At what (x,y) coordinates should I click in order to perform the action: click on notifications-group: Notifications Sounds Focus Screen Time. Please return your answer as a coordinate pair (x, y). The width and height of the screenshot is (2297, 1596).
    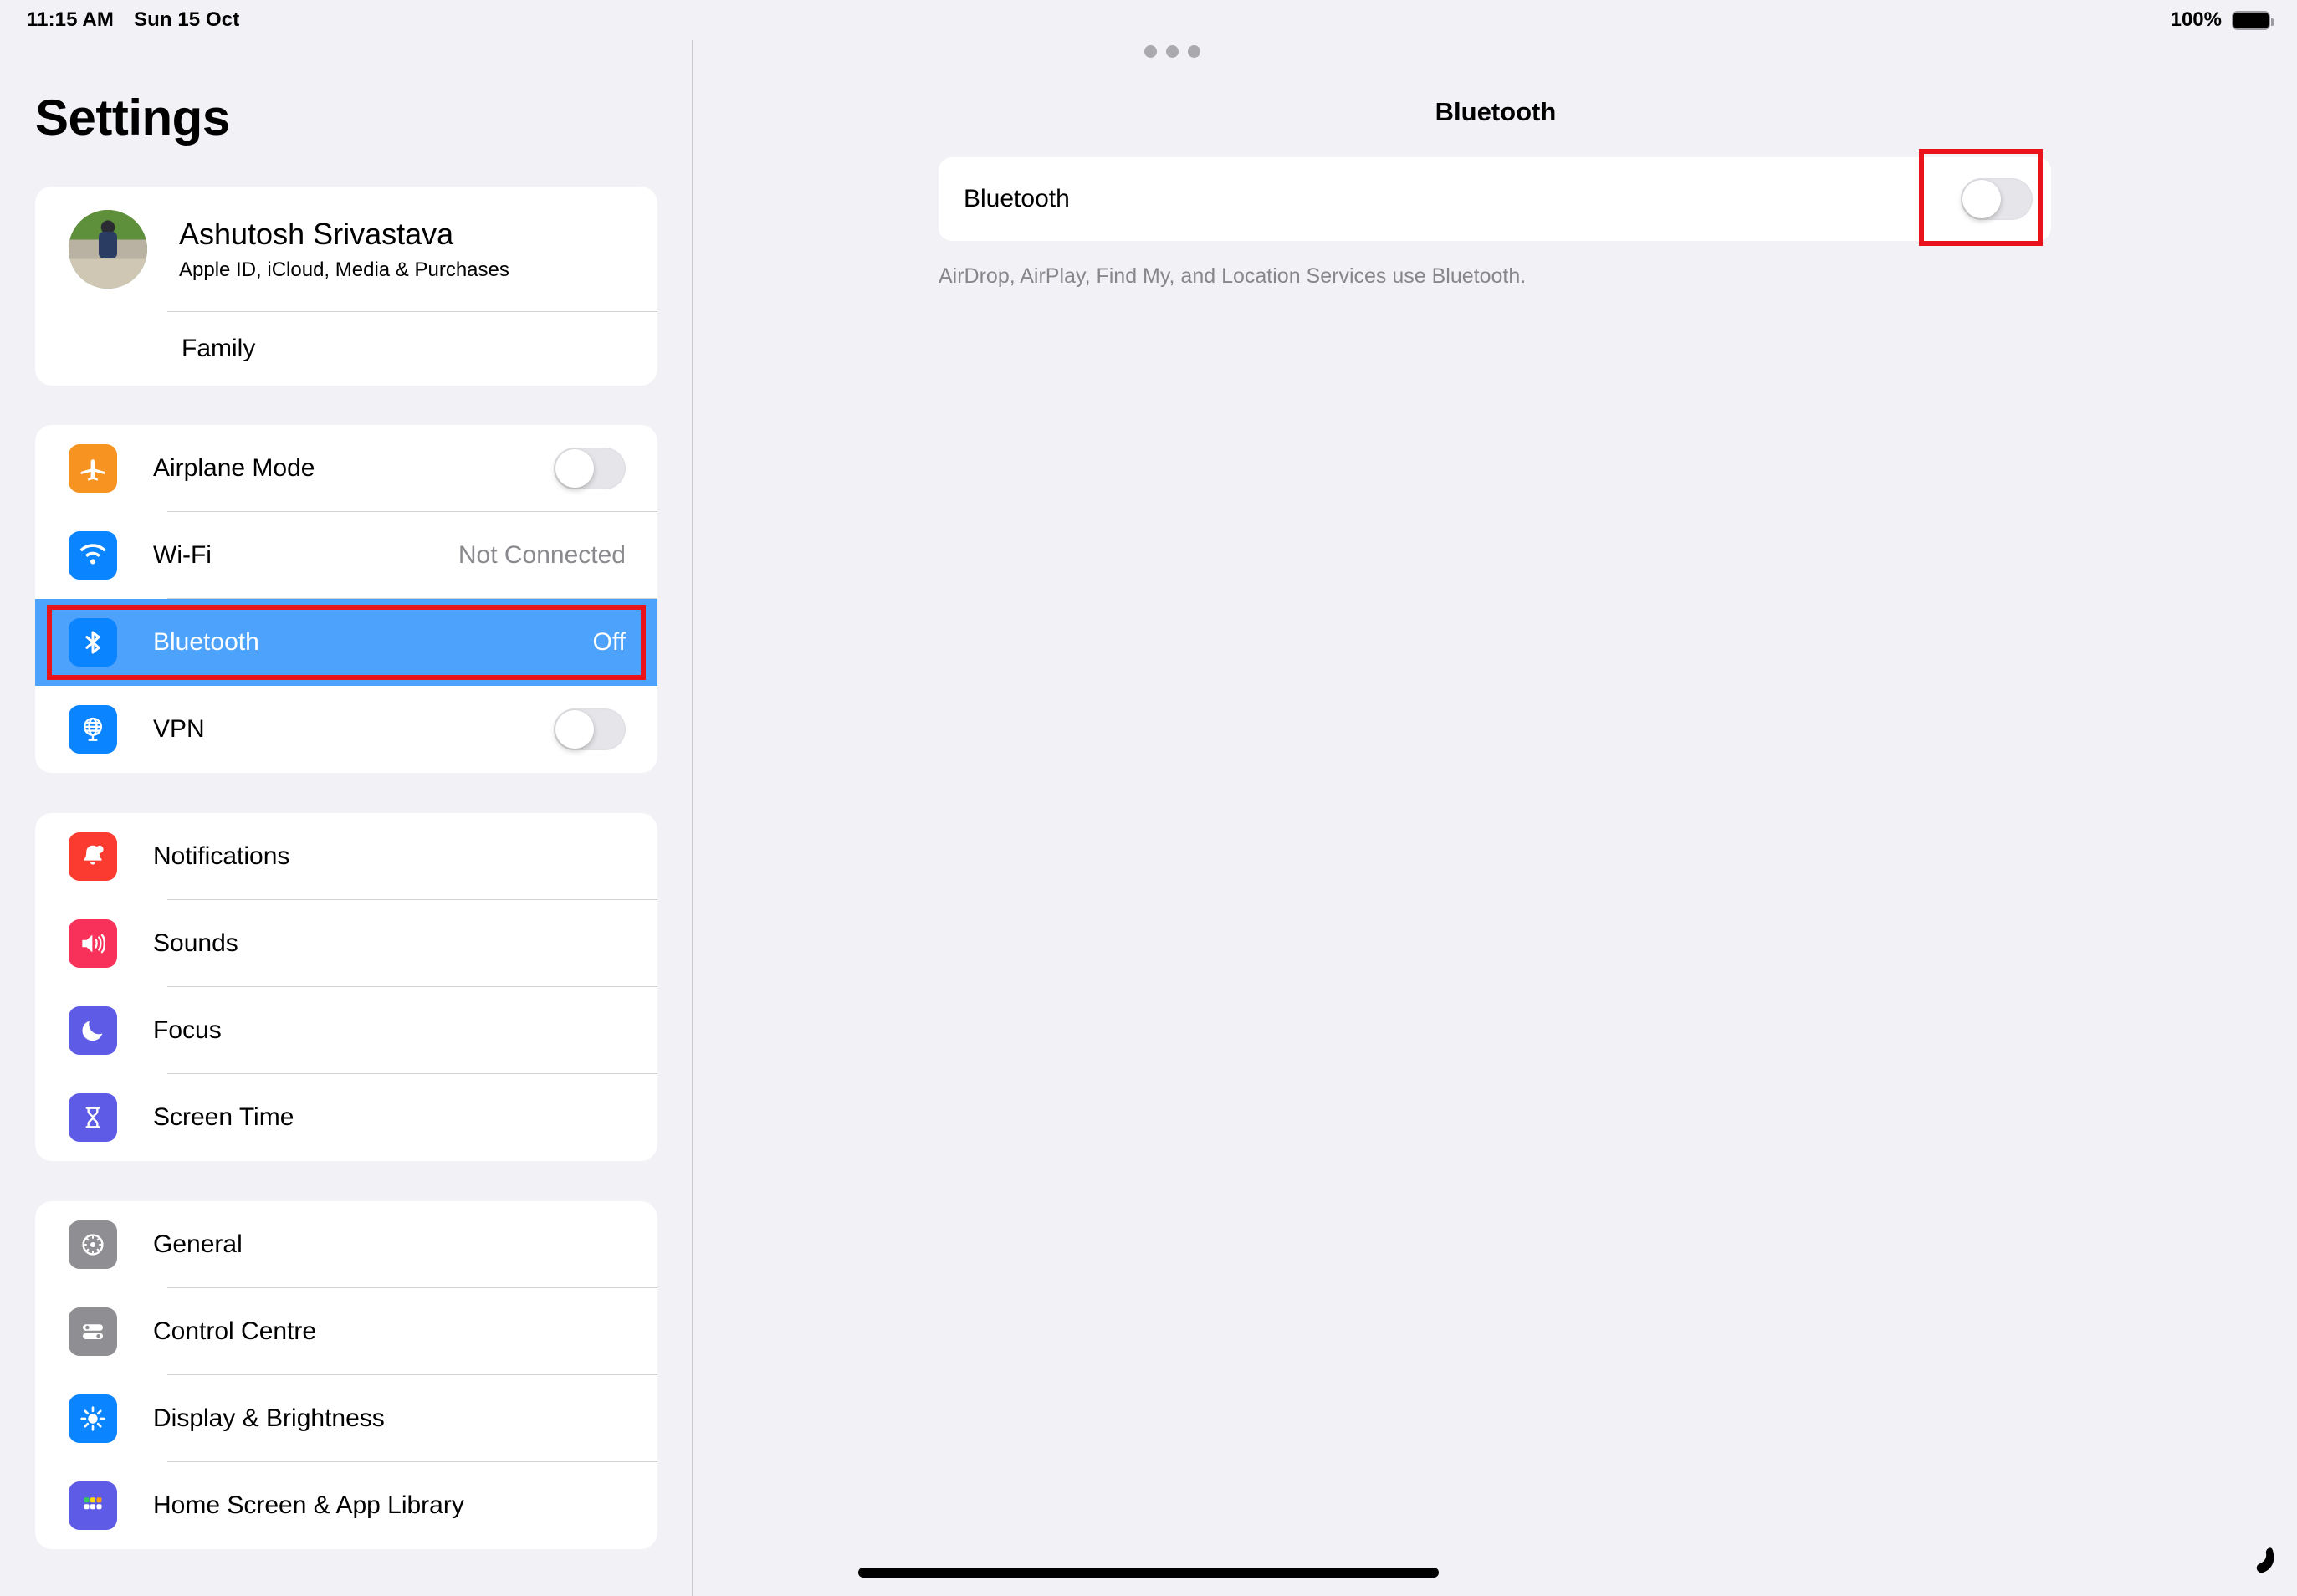
    Looking at the image, I should click on (346, 987).